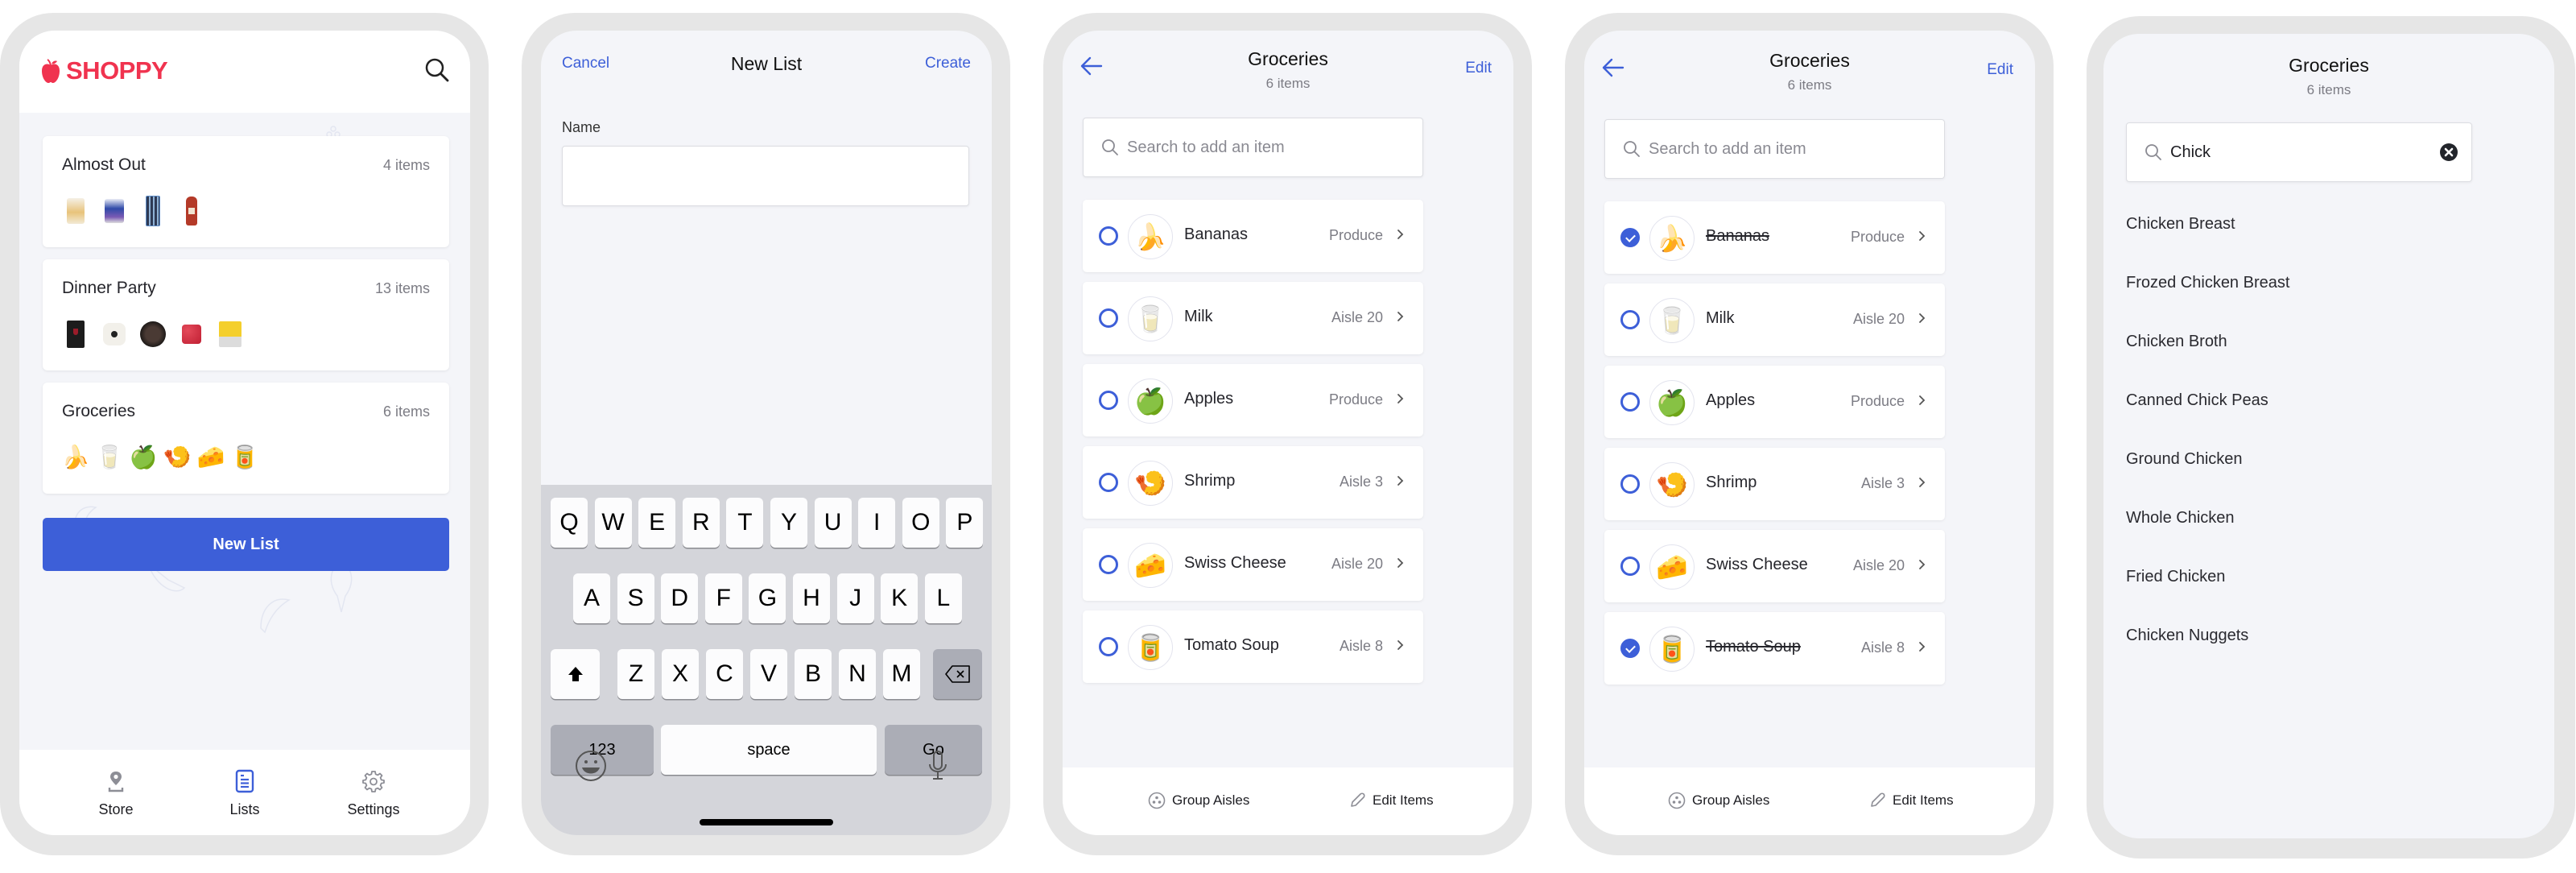  Describe the element at coordinates (833, 523) in the screenshot. I see `key-u: U` at that location.